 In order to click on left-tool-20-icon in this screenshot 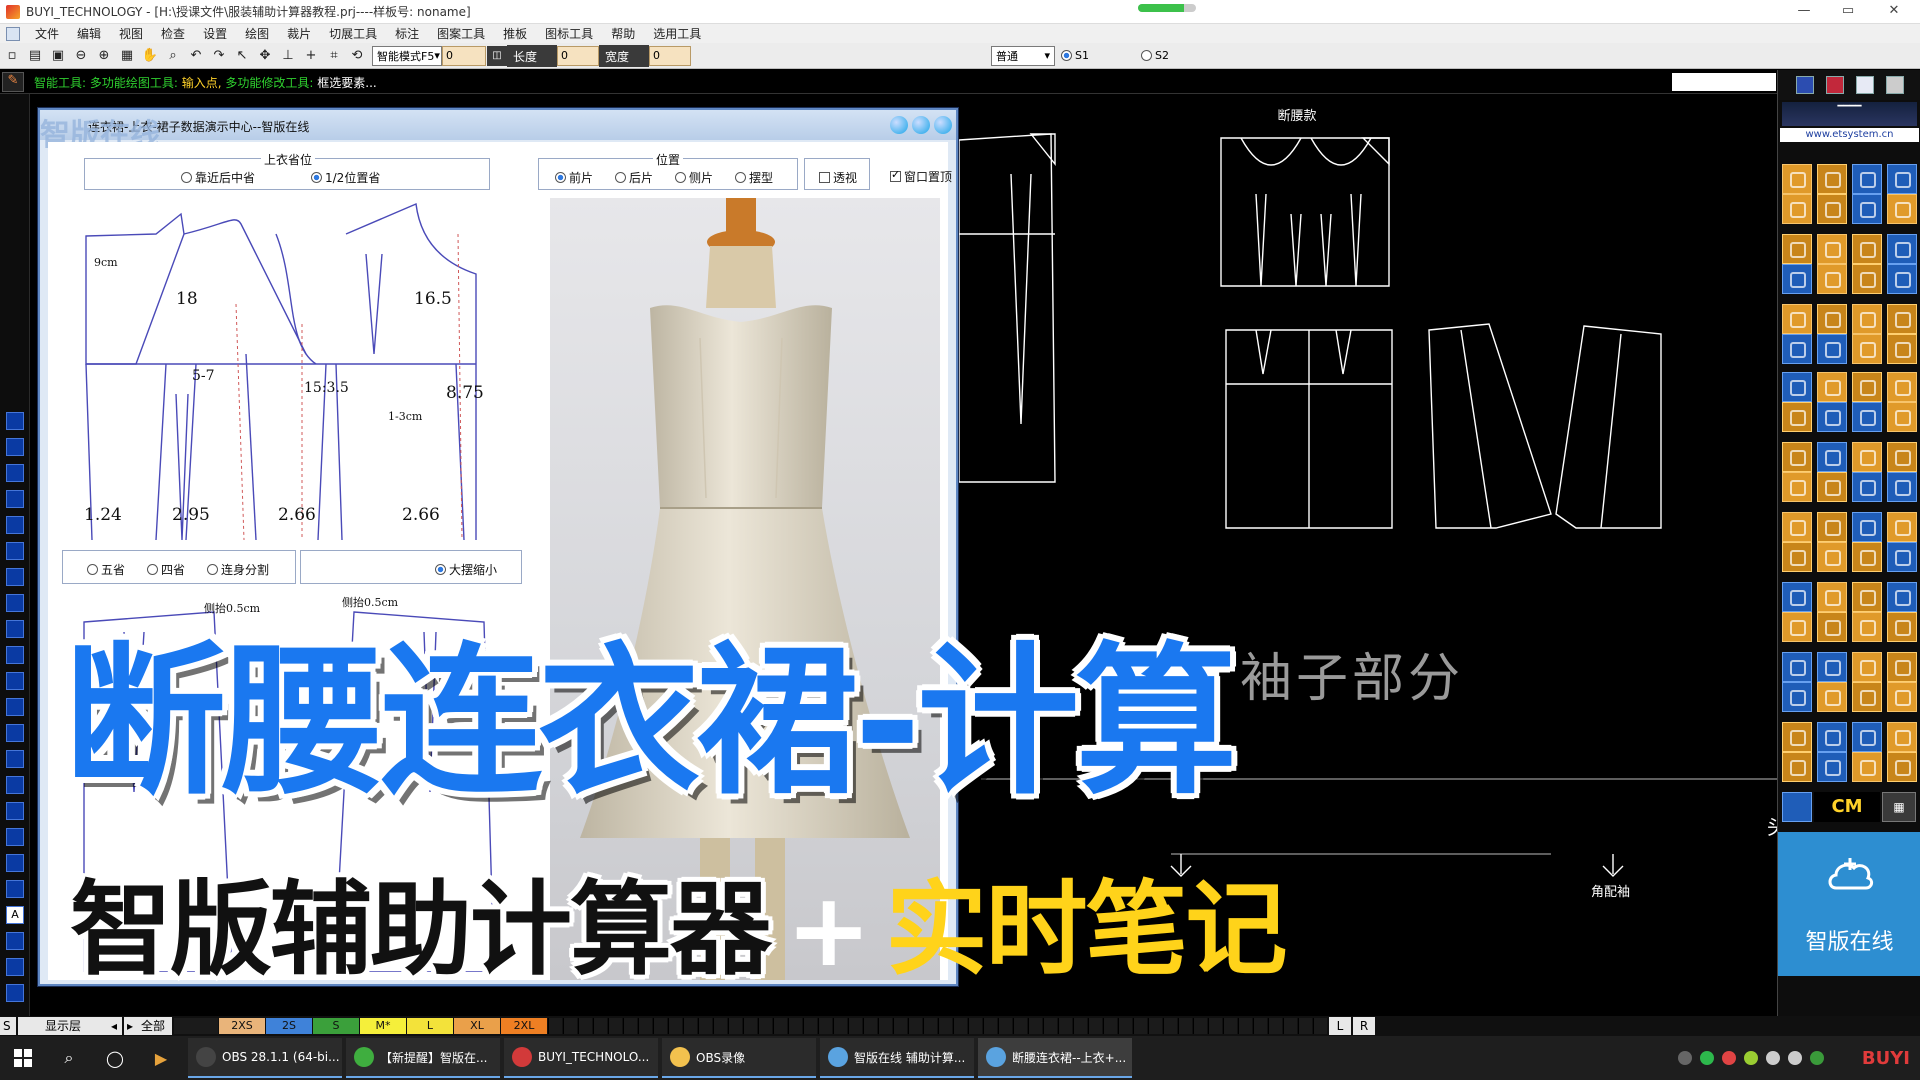, I will do `click(15, 941)`.